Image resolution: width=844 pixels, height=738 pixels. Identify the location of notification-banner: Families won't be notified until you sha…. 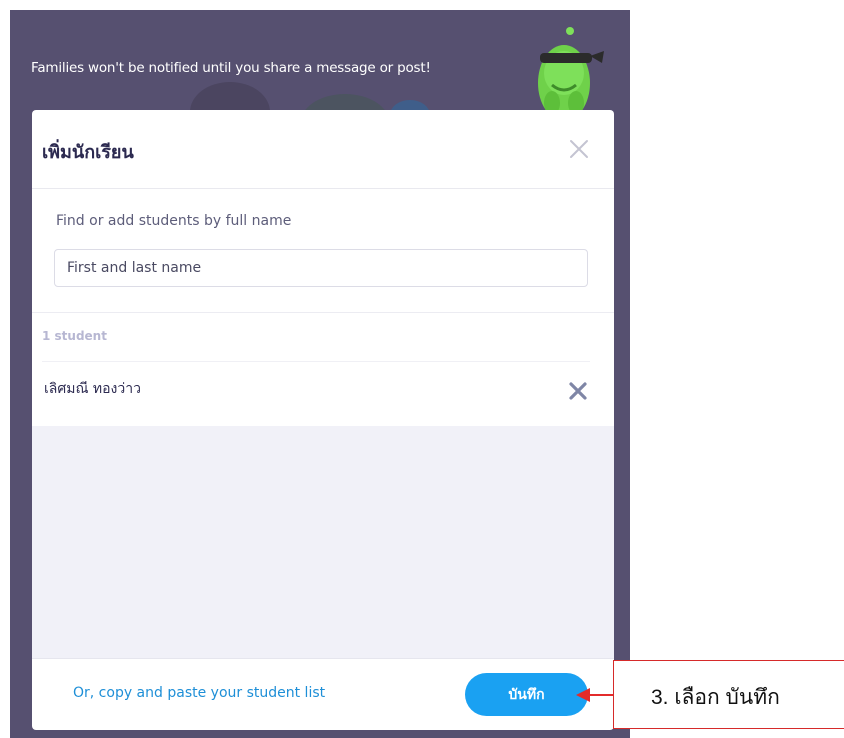
(231, 68).